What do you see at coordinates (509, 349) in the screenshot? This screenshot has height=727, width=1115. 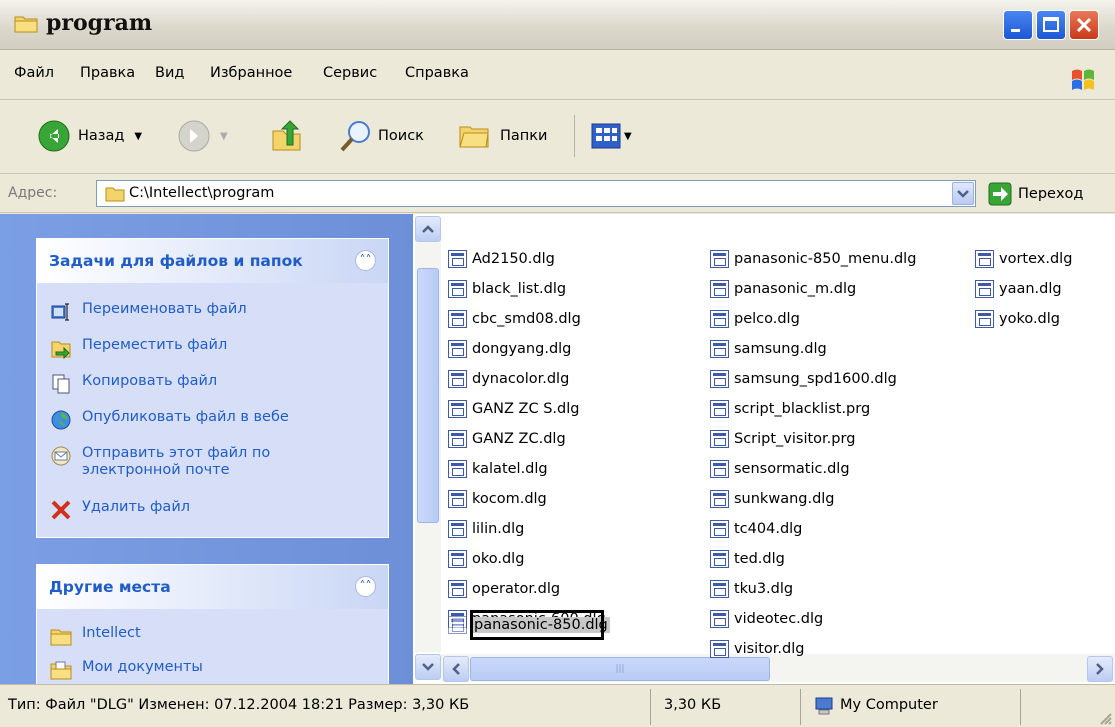 I see `file-item: dongyang.dlg` at bounding box center [509, 349].